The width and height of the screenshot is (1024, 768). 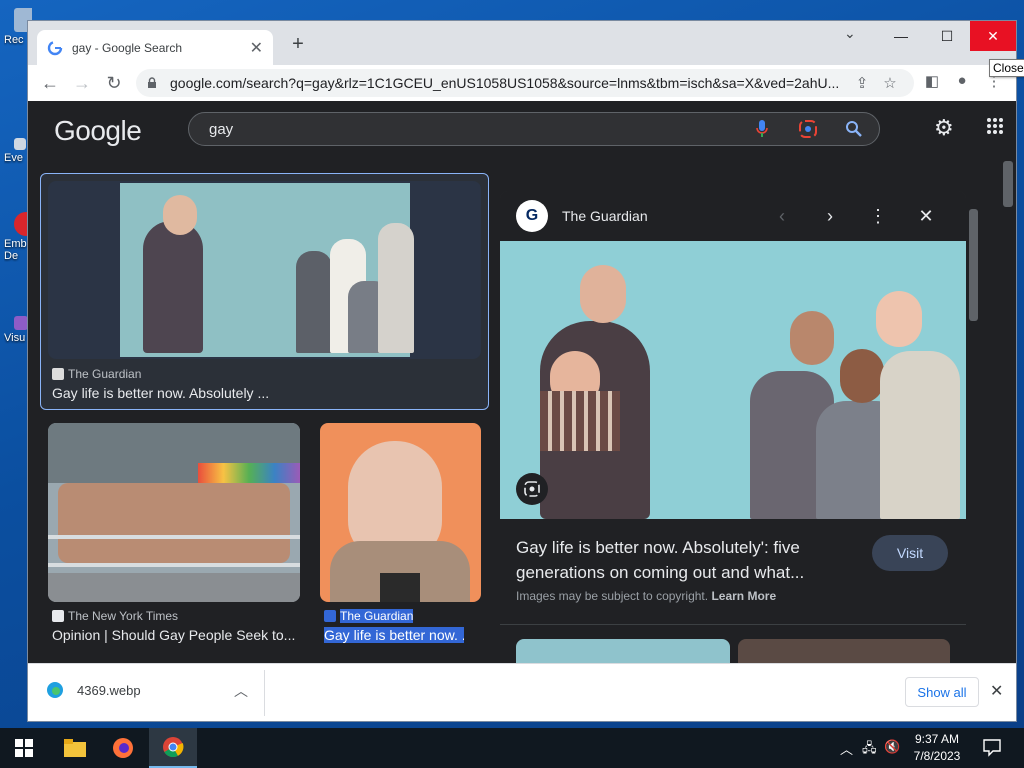 What do you see at coordinates (762, 129) in the screenshot?
I see `voice-search-icon` at bounding box center [762, 129].